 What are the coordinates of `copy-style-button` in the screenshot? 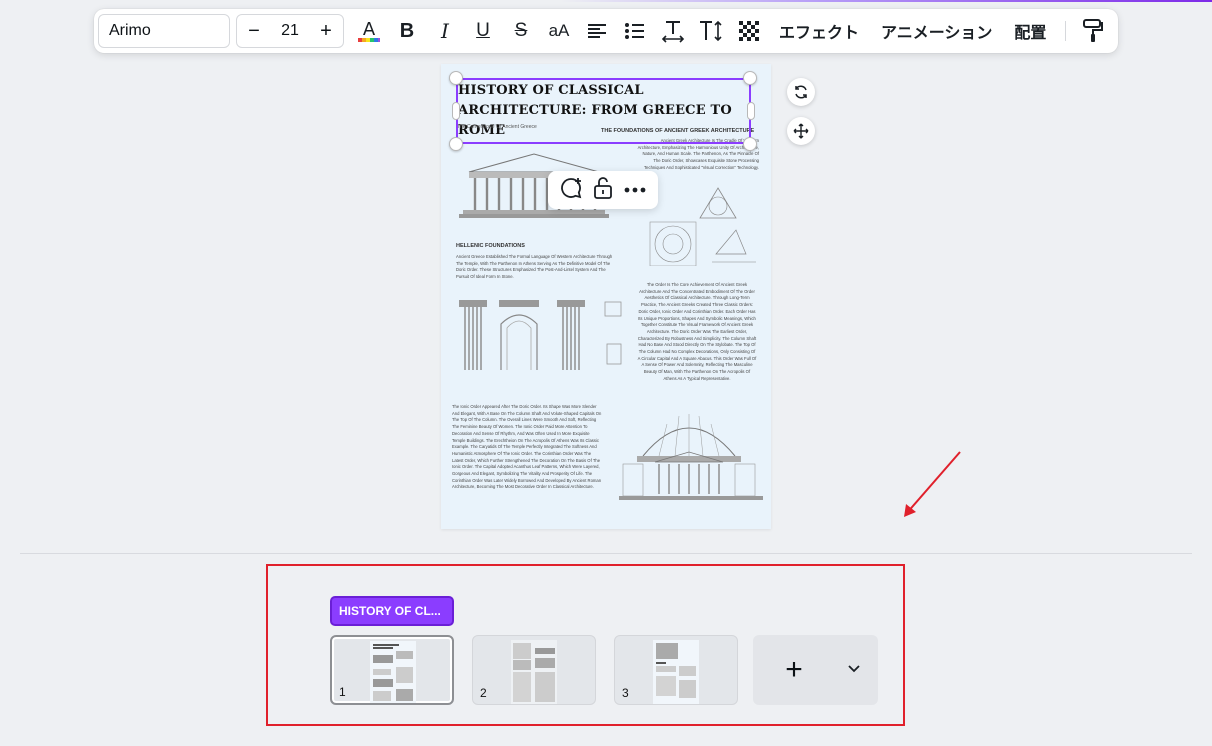 It's located at (1093, 31).